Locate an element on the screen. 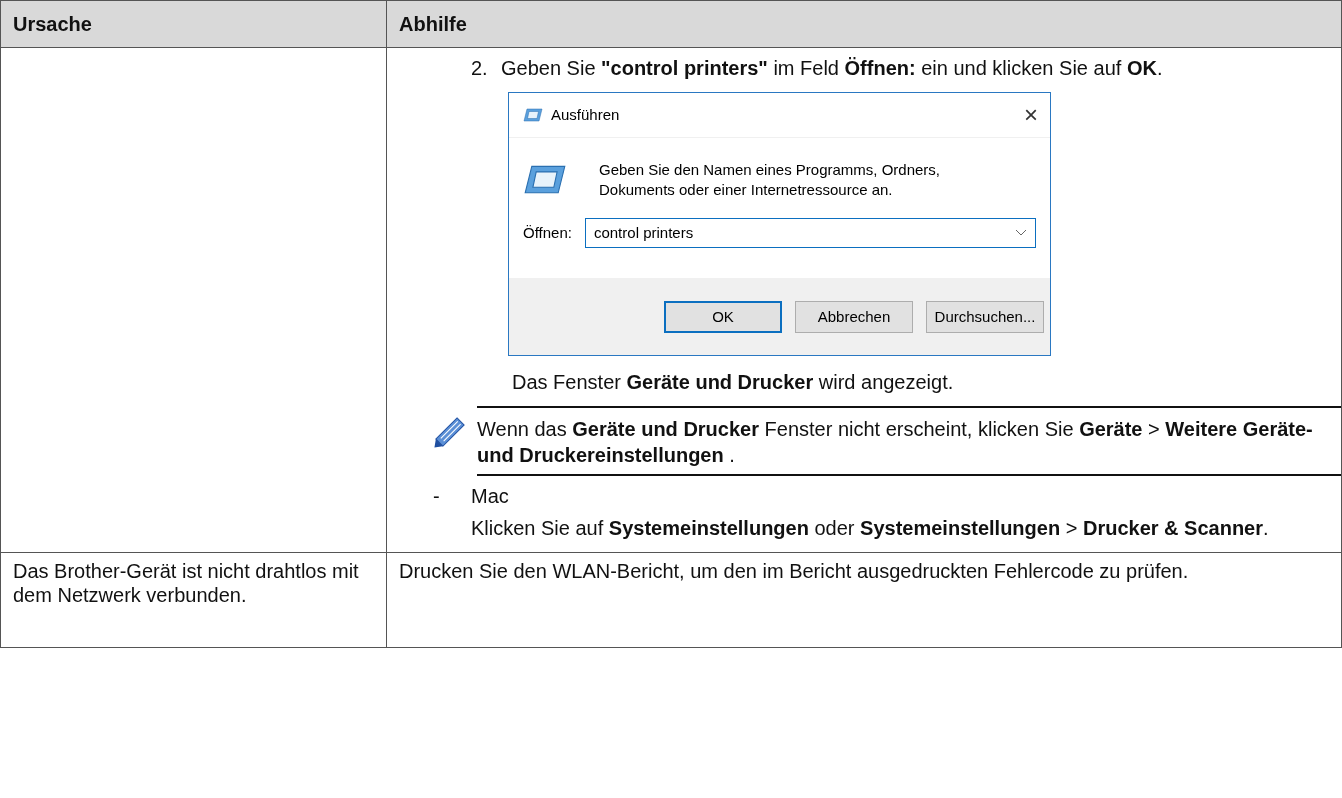 This screenshot has width=1342, height=798. column-header: Abhilfe is located at coordinates (864, 24).